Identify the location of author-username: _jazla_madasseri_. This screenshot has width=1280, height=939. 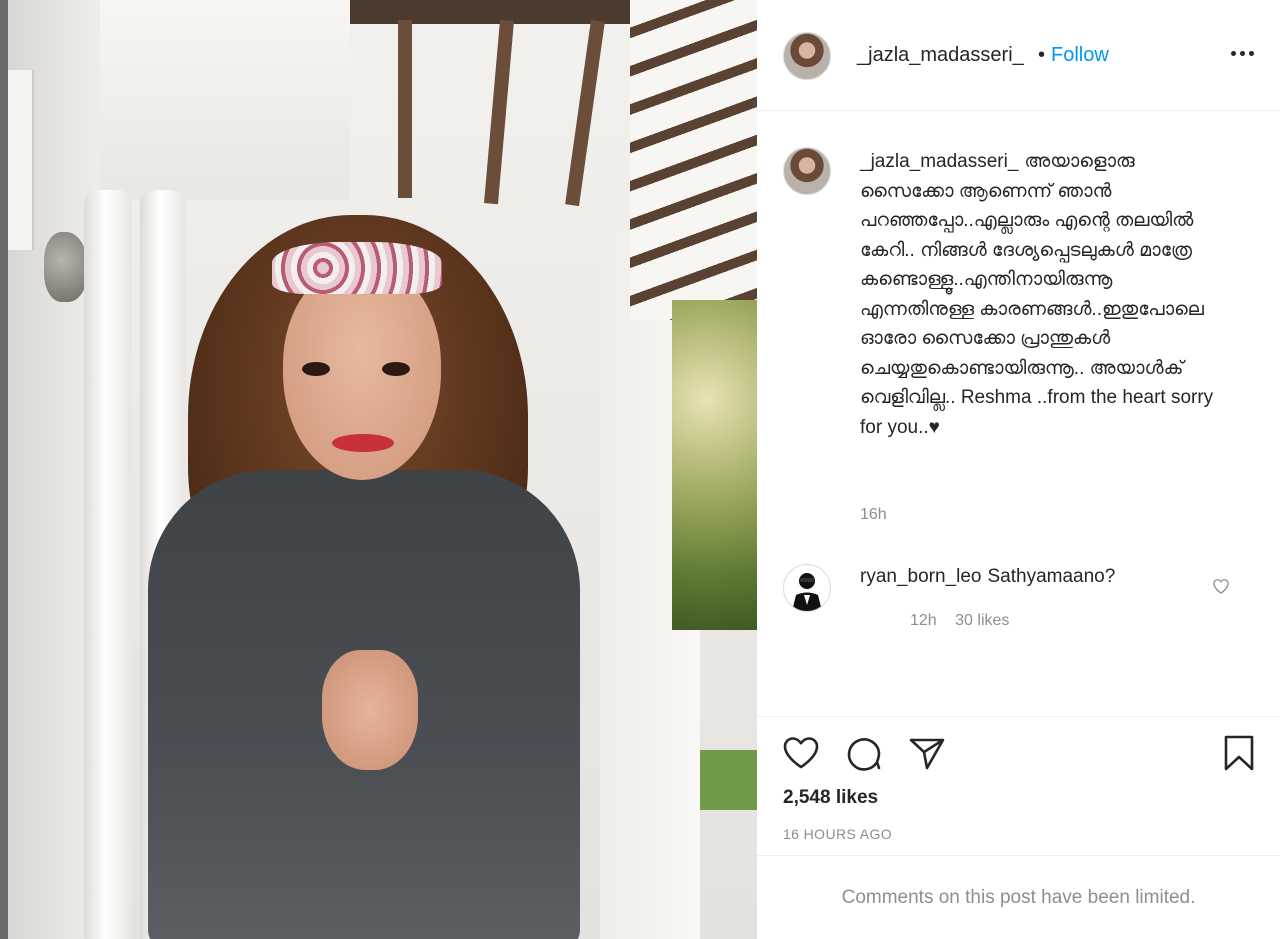
(940, 55).